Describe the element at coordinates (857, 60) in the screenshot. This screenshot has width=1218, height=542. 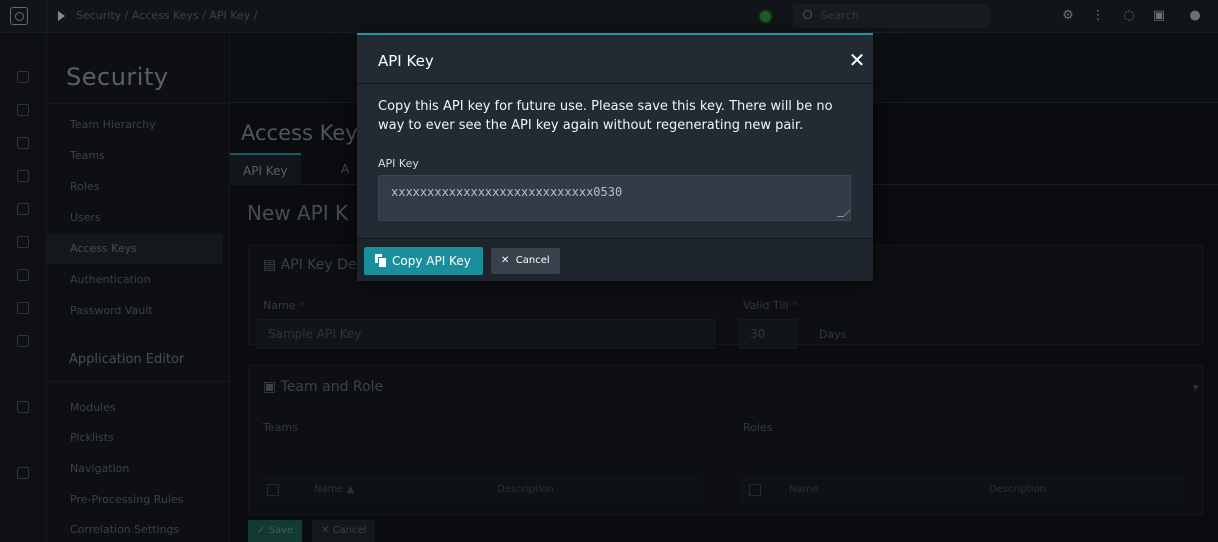
I see `close-icon: ✕` at that location.